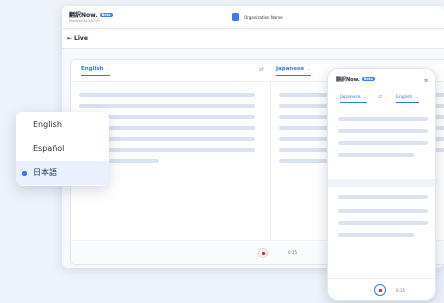 Image resolution: width=444 pixels, height=303 pixels. I want to click on phone-source-language-tab: Japanese ⌄, so click(354, 99).